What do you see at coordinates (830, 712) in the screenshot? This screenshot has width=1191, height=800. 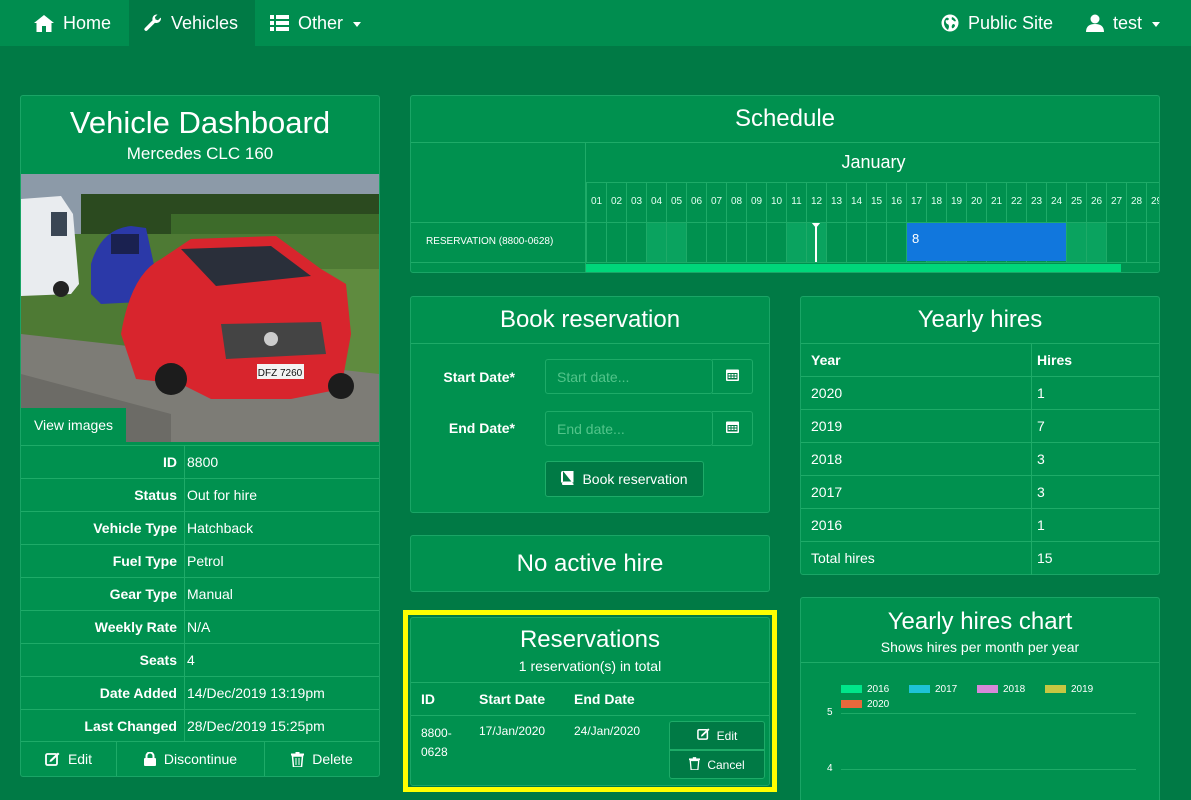 I see `y-tick-label: 5` at bounding box center [830, 712].